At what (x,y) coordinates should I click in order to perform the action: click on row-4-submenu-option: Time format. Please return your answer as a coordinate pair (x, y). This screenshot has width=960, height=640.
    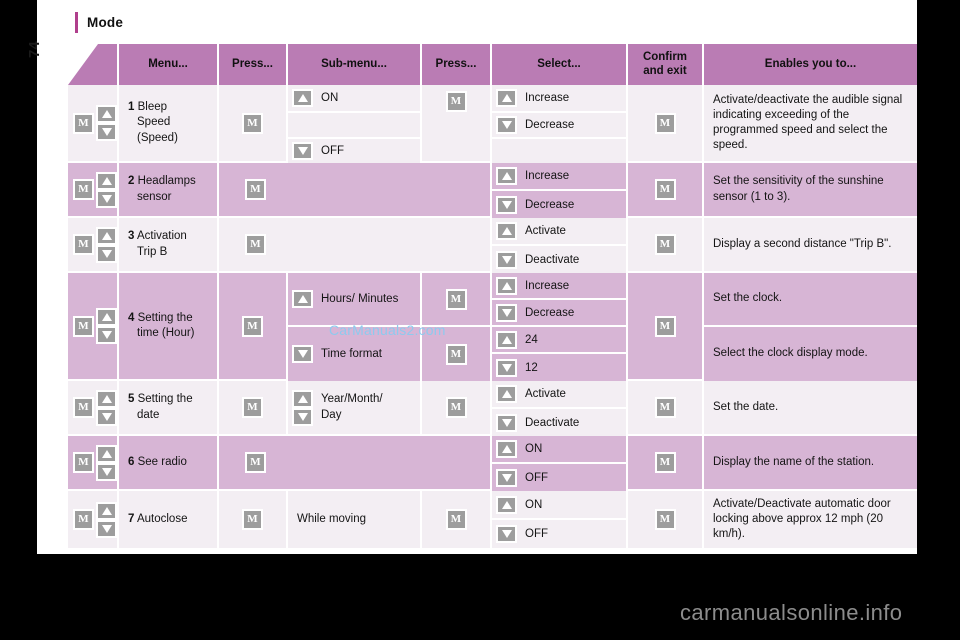
    Looking at the image, I should click on (355, 354).